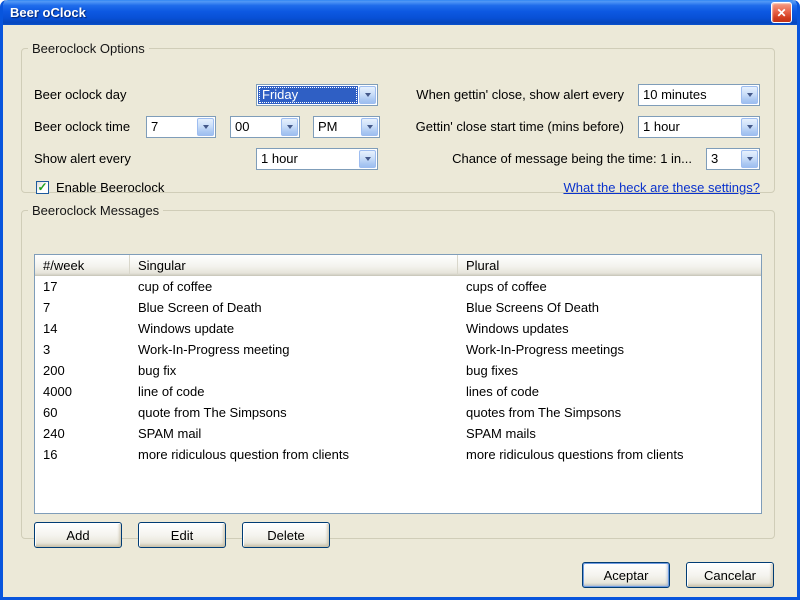 The height and width of the screenshot is (600, 800). I want to click on column-header-per-week: #/week, so click(82, 265).